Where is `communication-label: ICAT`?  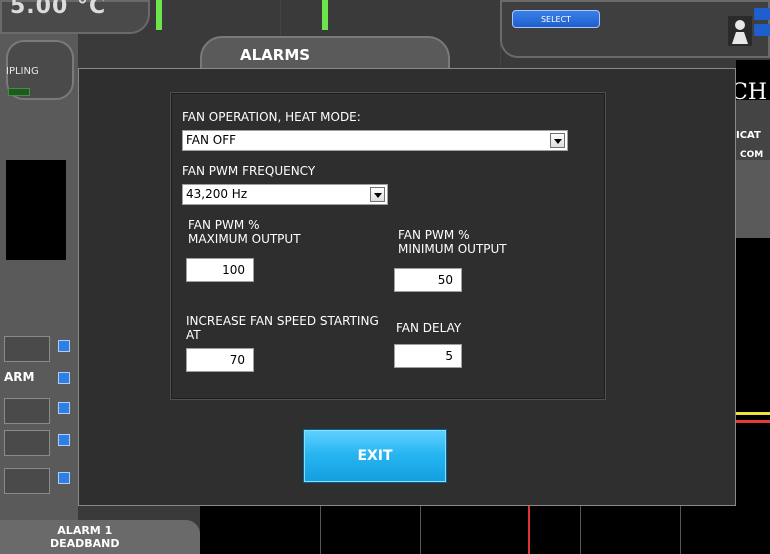
communication-label: ICAT is located at coordinates (748, 135).